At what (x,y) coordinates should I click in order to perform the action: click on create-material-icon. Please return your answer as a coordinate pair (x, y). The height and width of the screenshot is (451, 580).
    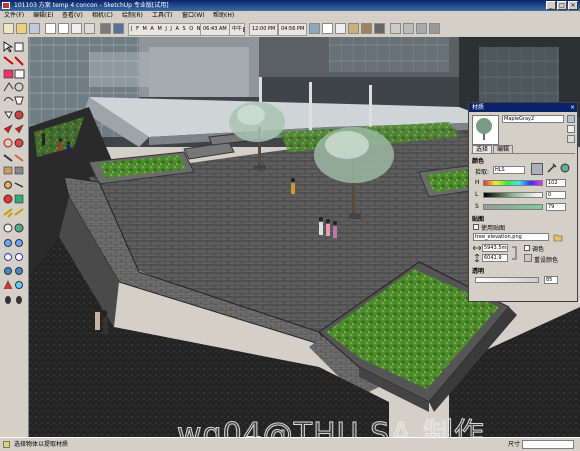
    Looking at the image, I should click on (571, 119).